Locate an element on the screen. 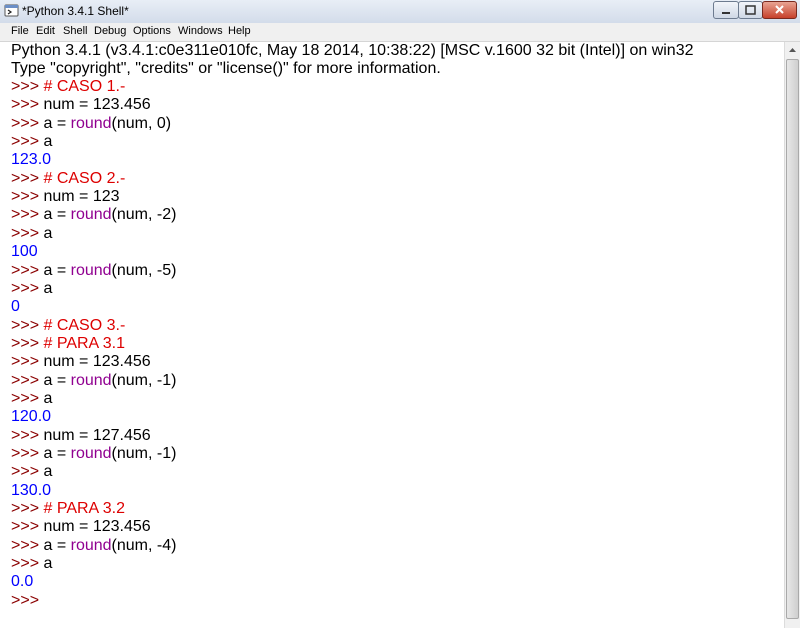  close-icon is located at coordinates (779, 9).